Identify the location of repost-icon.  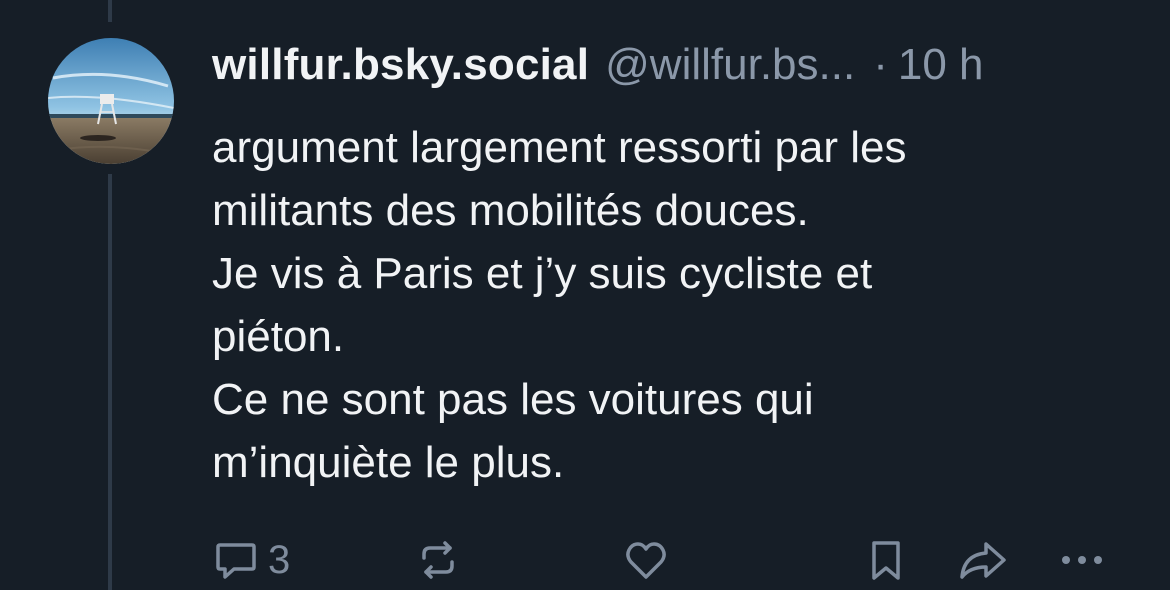
(438, 560).